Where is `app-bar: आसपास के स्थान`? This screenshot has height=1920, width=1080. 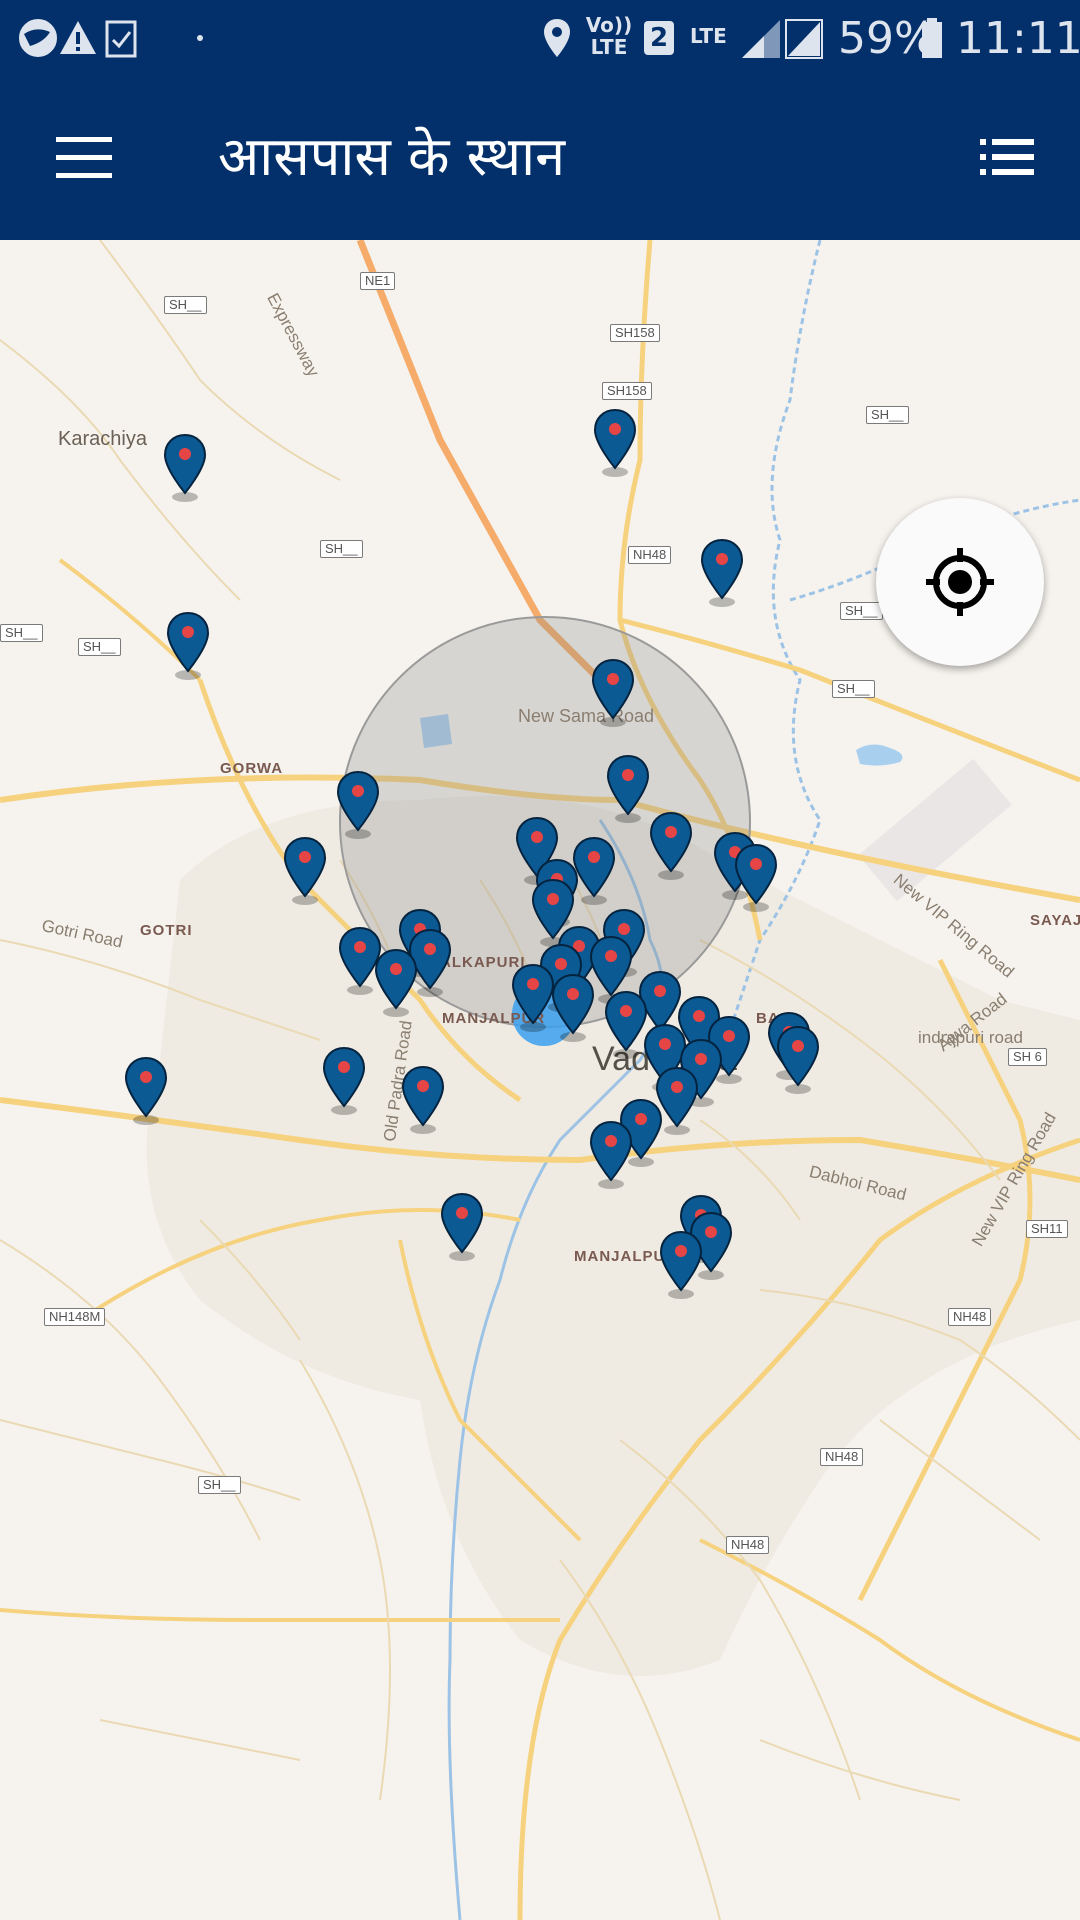
app-bar: आसपास के स्थान is located at coordinates (540, 157).